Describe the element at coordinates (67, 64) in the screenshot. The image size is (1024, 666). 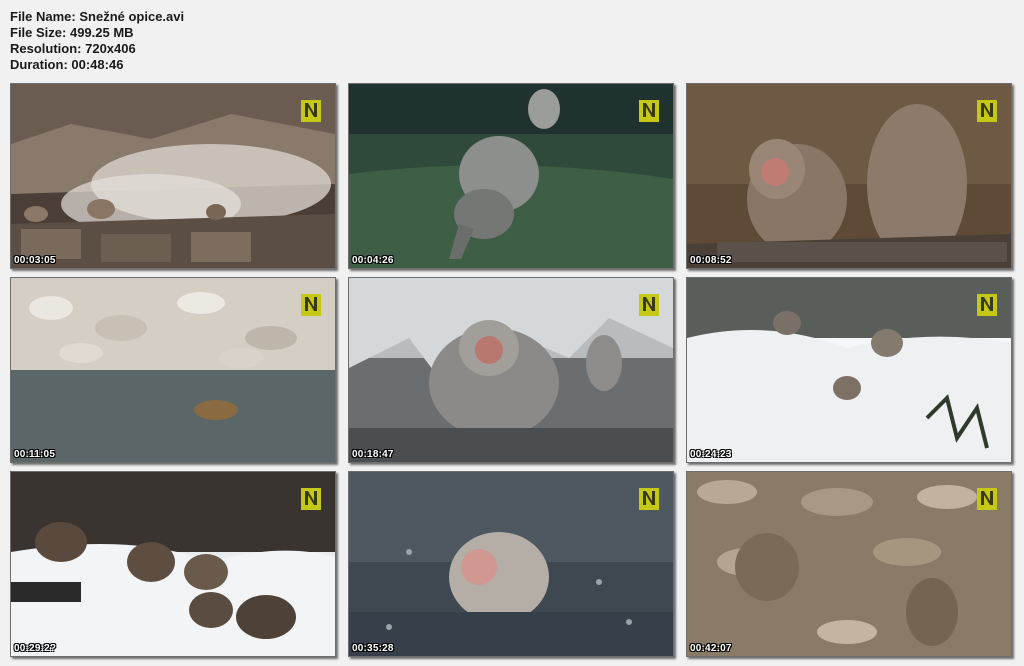
I see `duration-text: Duration: 00:48:46` at that location.